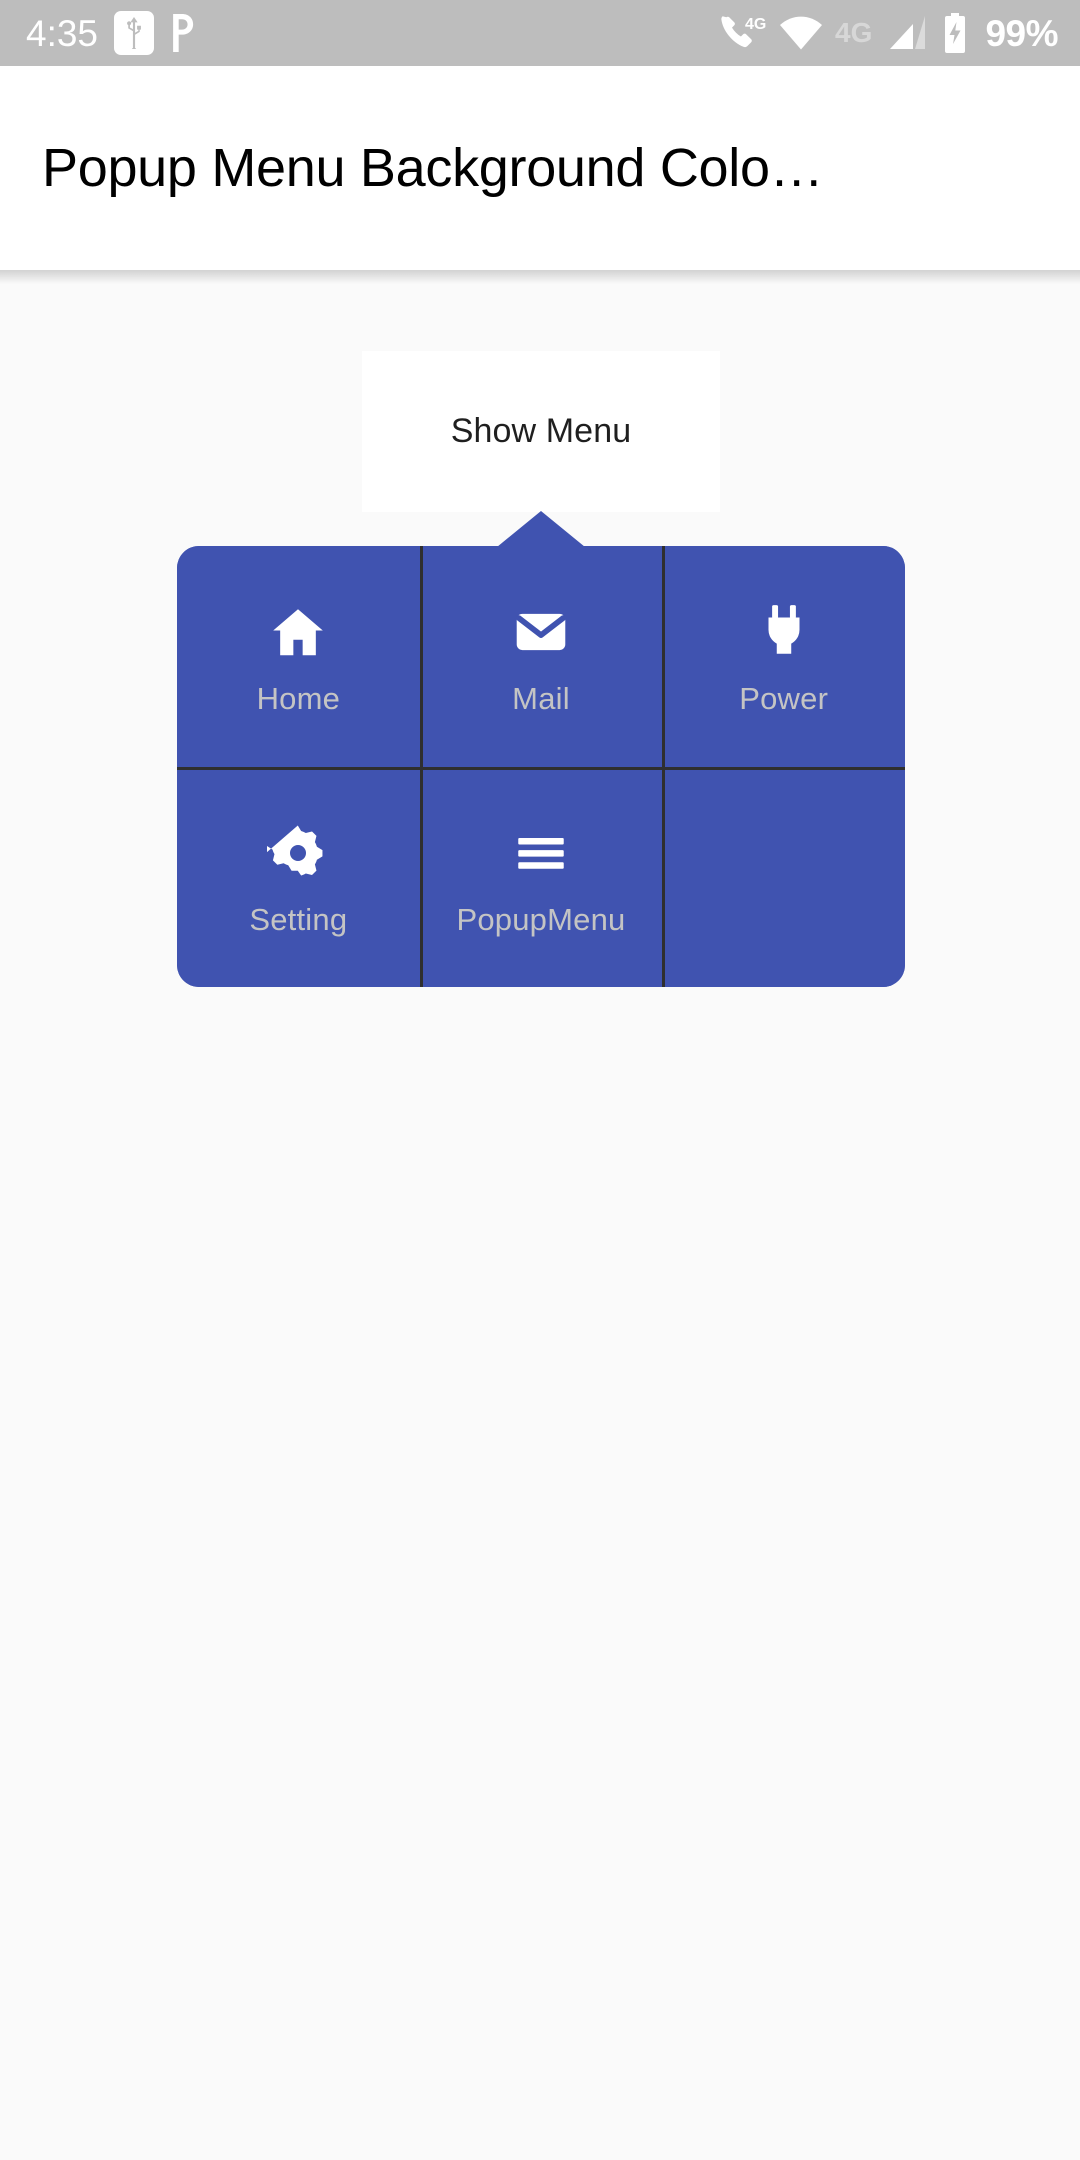  I want to click on popup-menu-item-label: Setting, so click(298, 919).